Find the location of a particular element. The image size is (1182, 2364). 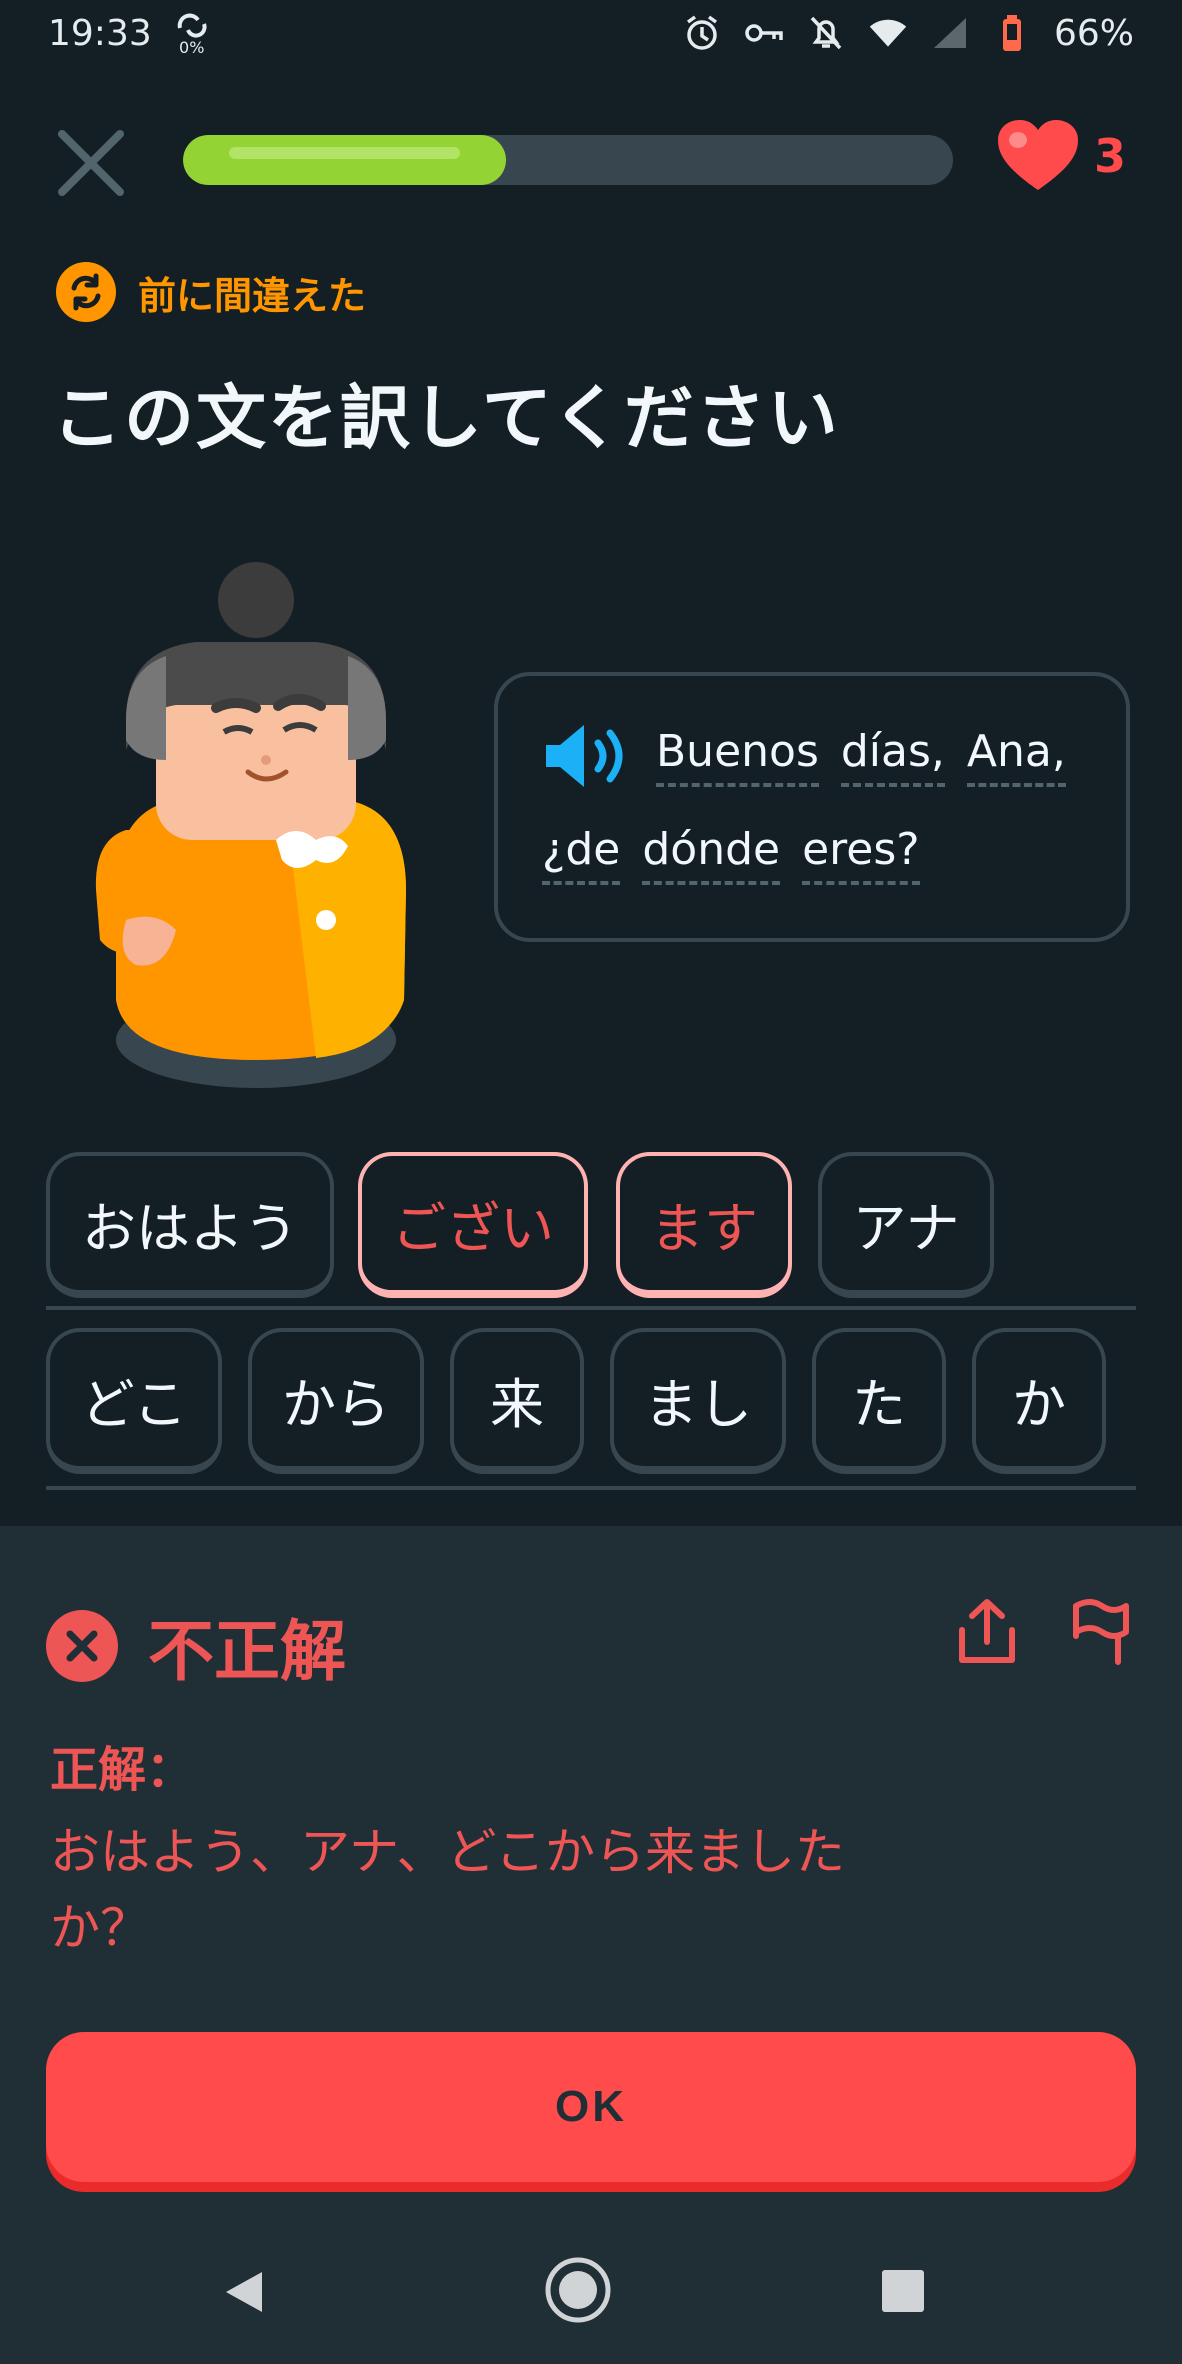

correct-answer-text: おはよう、アナ、どこから来ましたか？ is located at coordinates (447, 1890).